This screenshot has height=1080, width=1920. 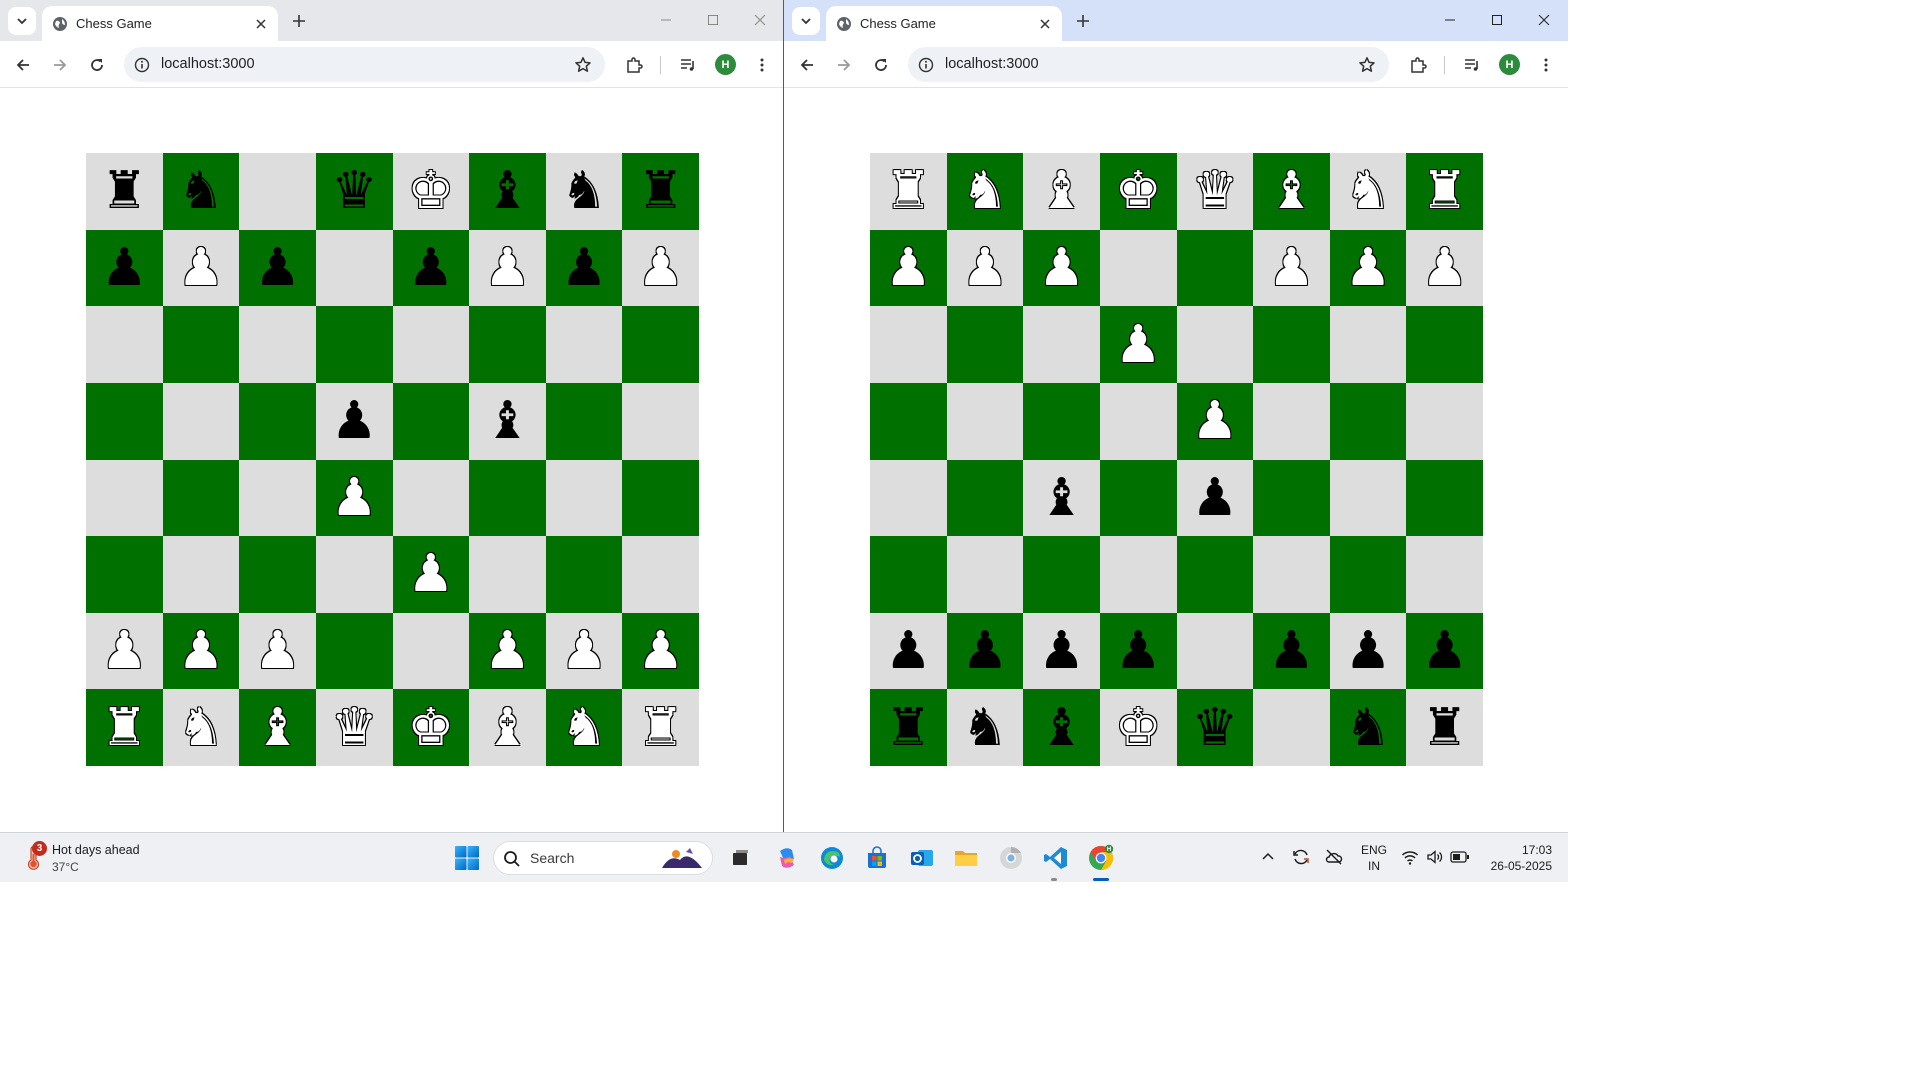 I want to click on square-e1: ♛, so click(x=1215, y=727).